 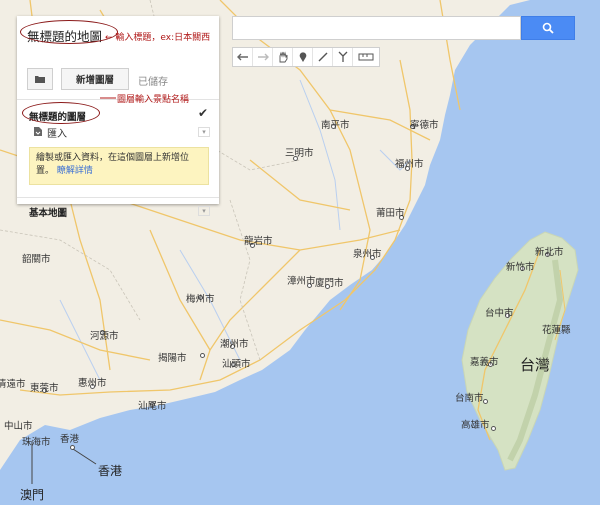 What do you see at coordinates (301, 281) in the screenshot?
I see `city-zhangzhou: 漳州市` at bounding box center [301, 281].